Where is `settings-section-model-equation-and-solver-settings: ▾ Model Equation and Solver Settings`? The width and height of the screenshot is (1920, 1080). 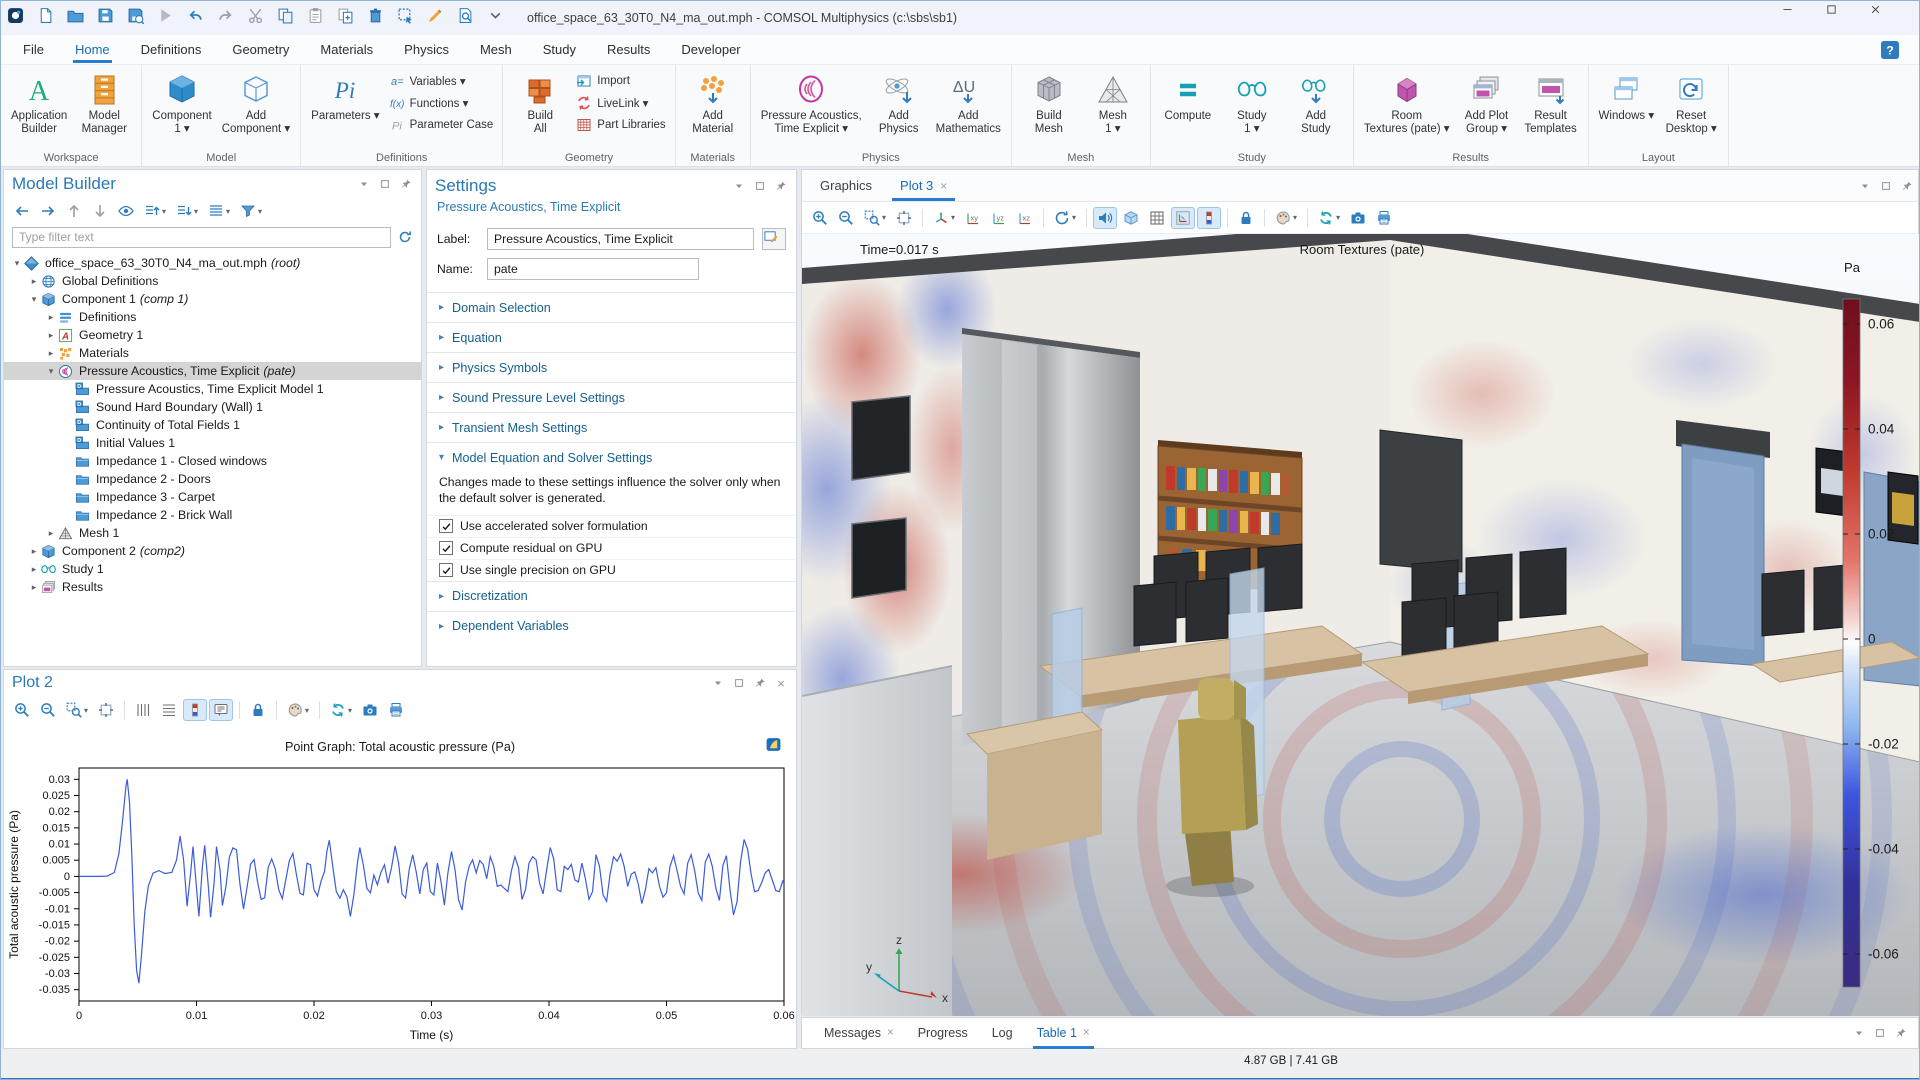 settings-section-model-equation-and-solver-settings: ▾ Model Equation and Solver Settings is located at coordinates (611, 457).